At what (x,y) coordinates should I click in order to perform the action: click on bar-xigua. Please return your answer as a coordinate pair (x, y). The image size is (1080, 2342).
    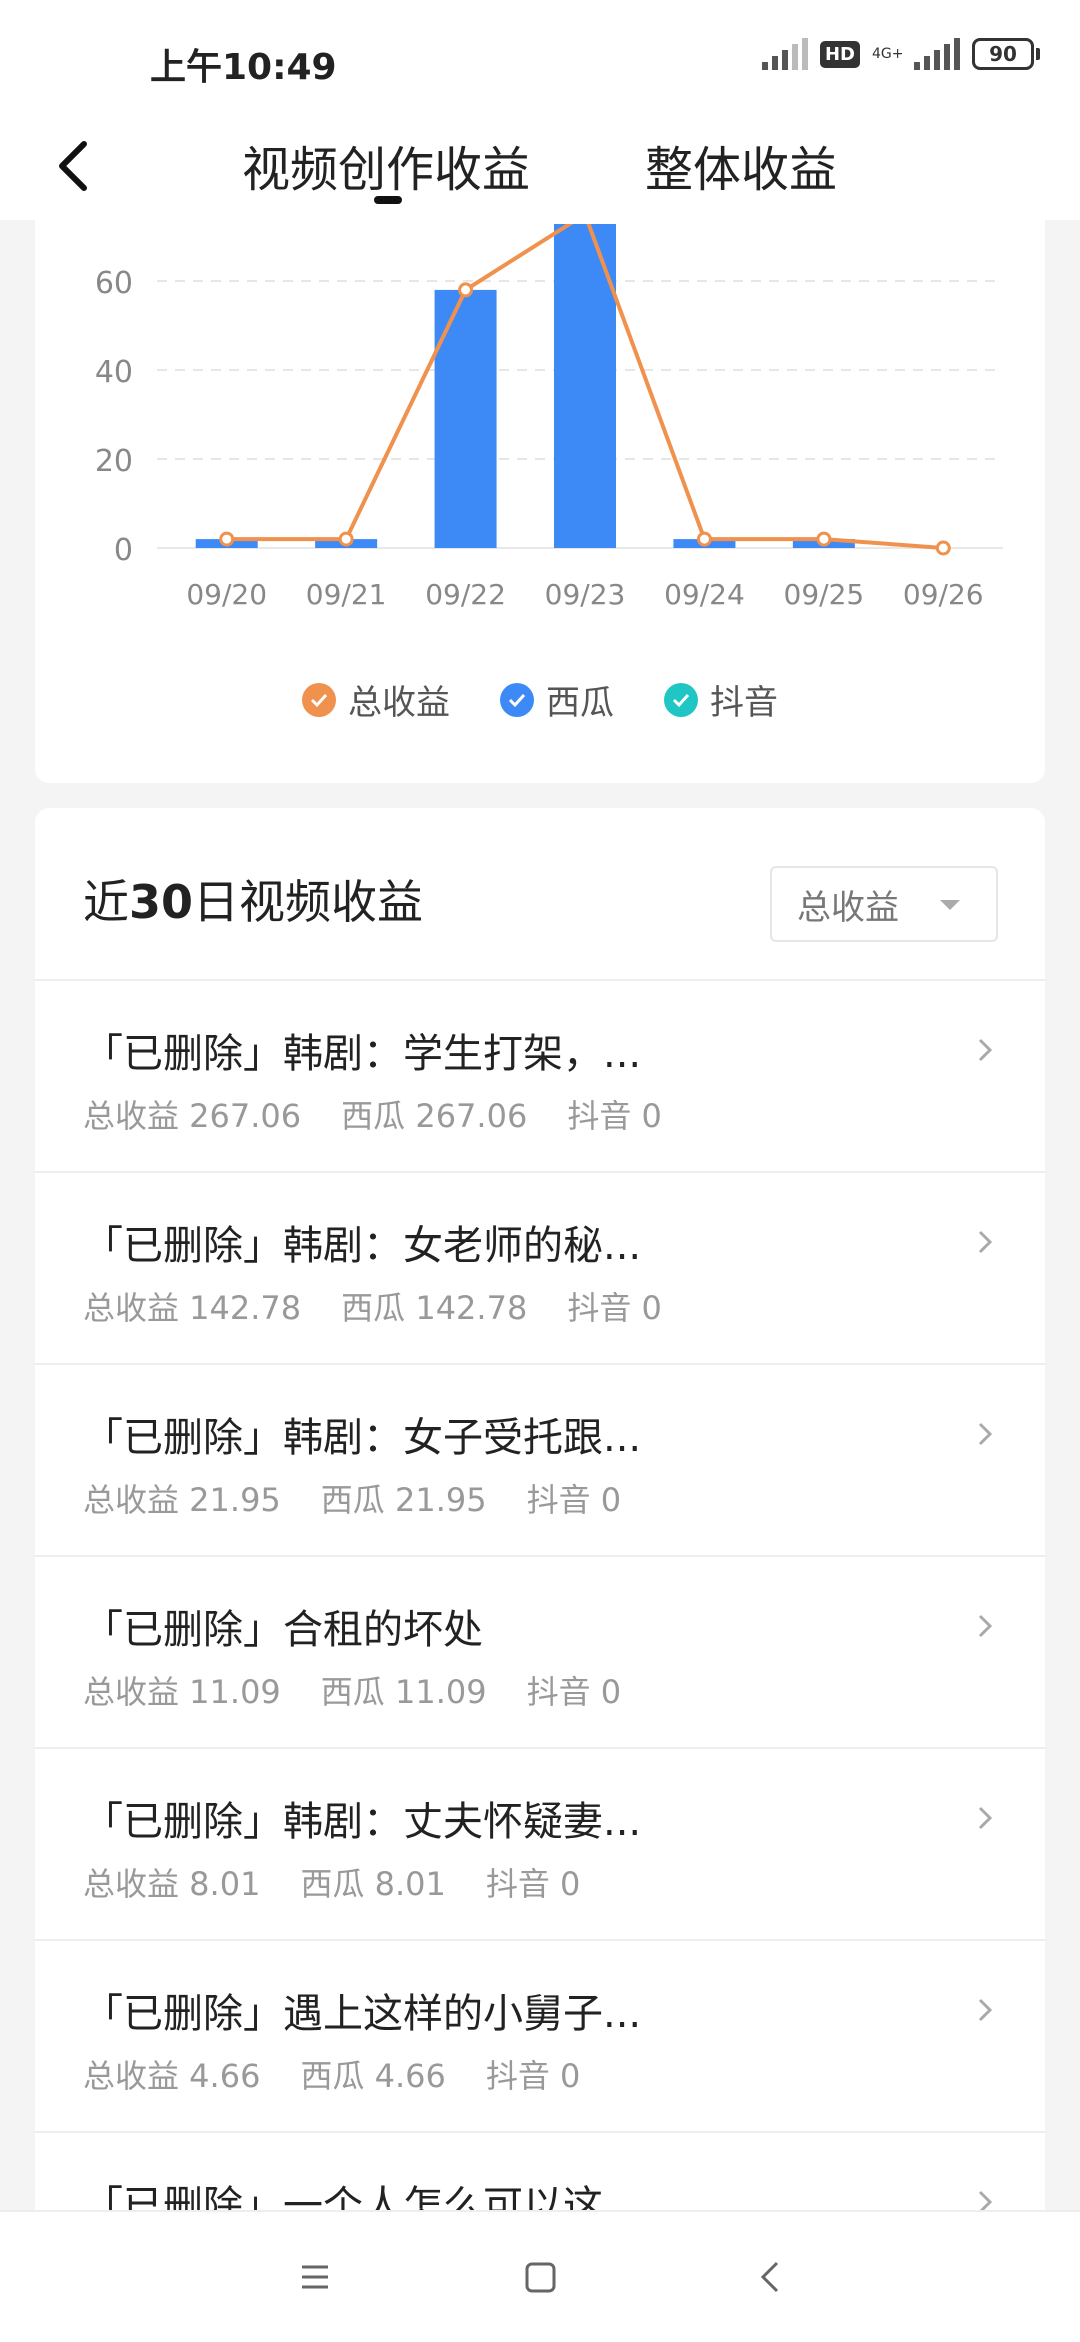
    Looking at the image, I should click on (466, 419).